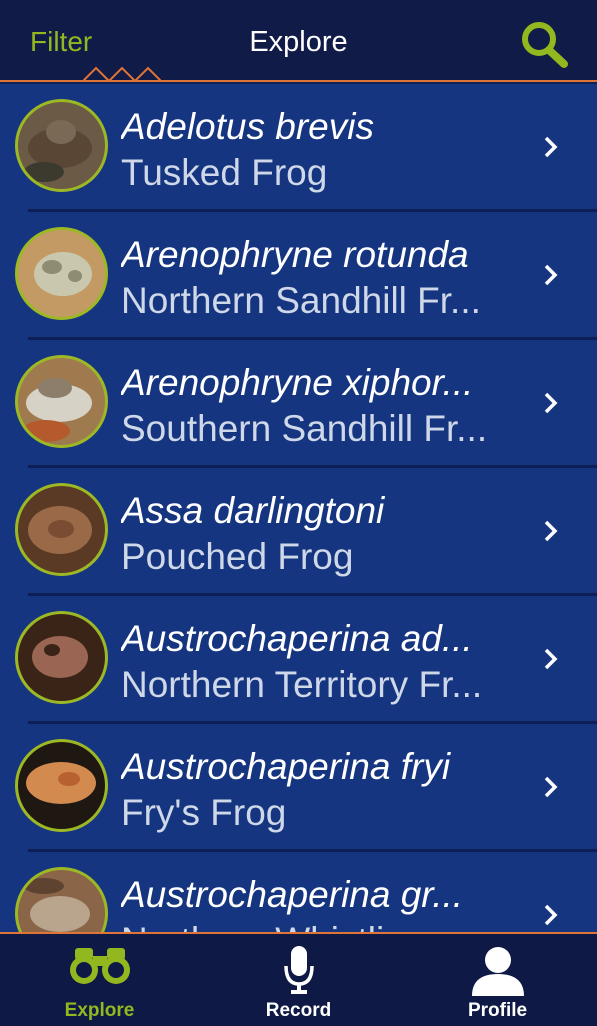 The height and width of the screenshot is (1026, 597). I want to click on person-icon, so click(497, 971).